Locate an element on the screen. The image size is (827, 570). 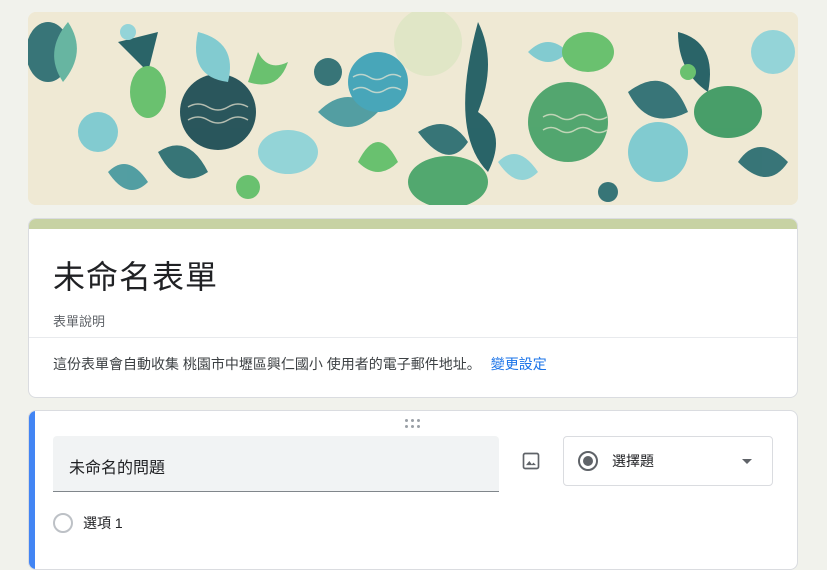
arrow-drop-down-icon is located at coordinates (747, 461).